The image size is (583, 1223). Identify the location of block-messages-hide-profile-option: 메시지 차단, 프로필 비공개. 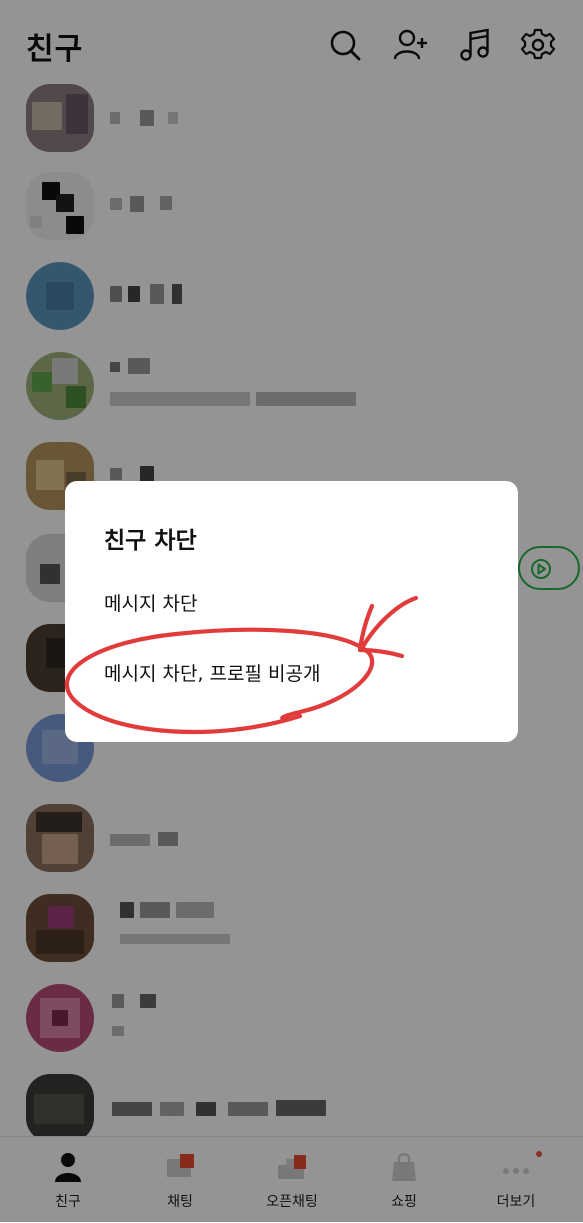
(212, 672).